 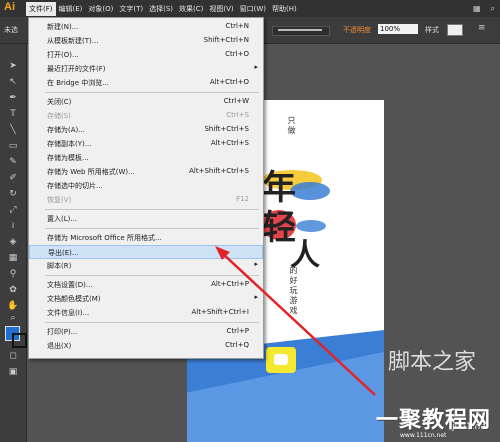 What do you see at coordinates (13, 226) in the screenshot?
I see `warp-tool-icon: ≀` at bounding box center [13, 226].